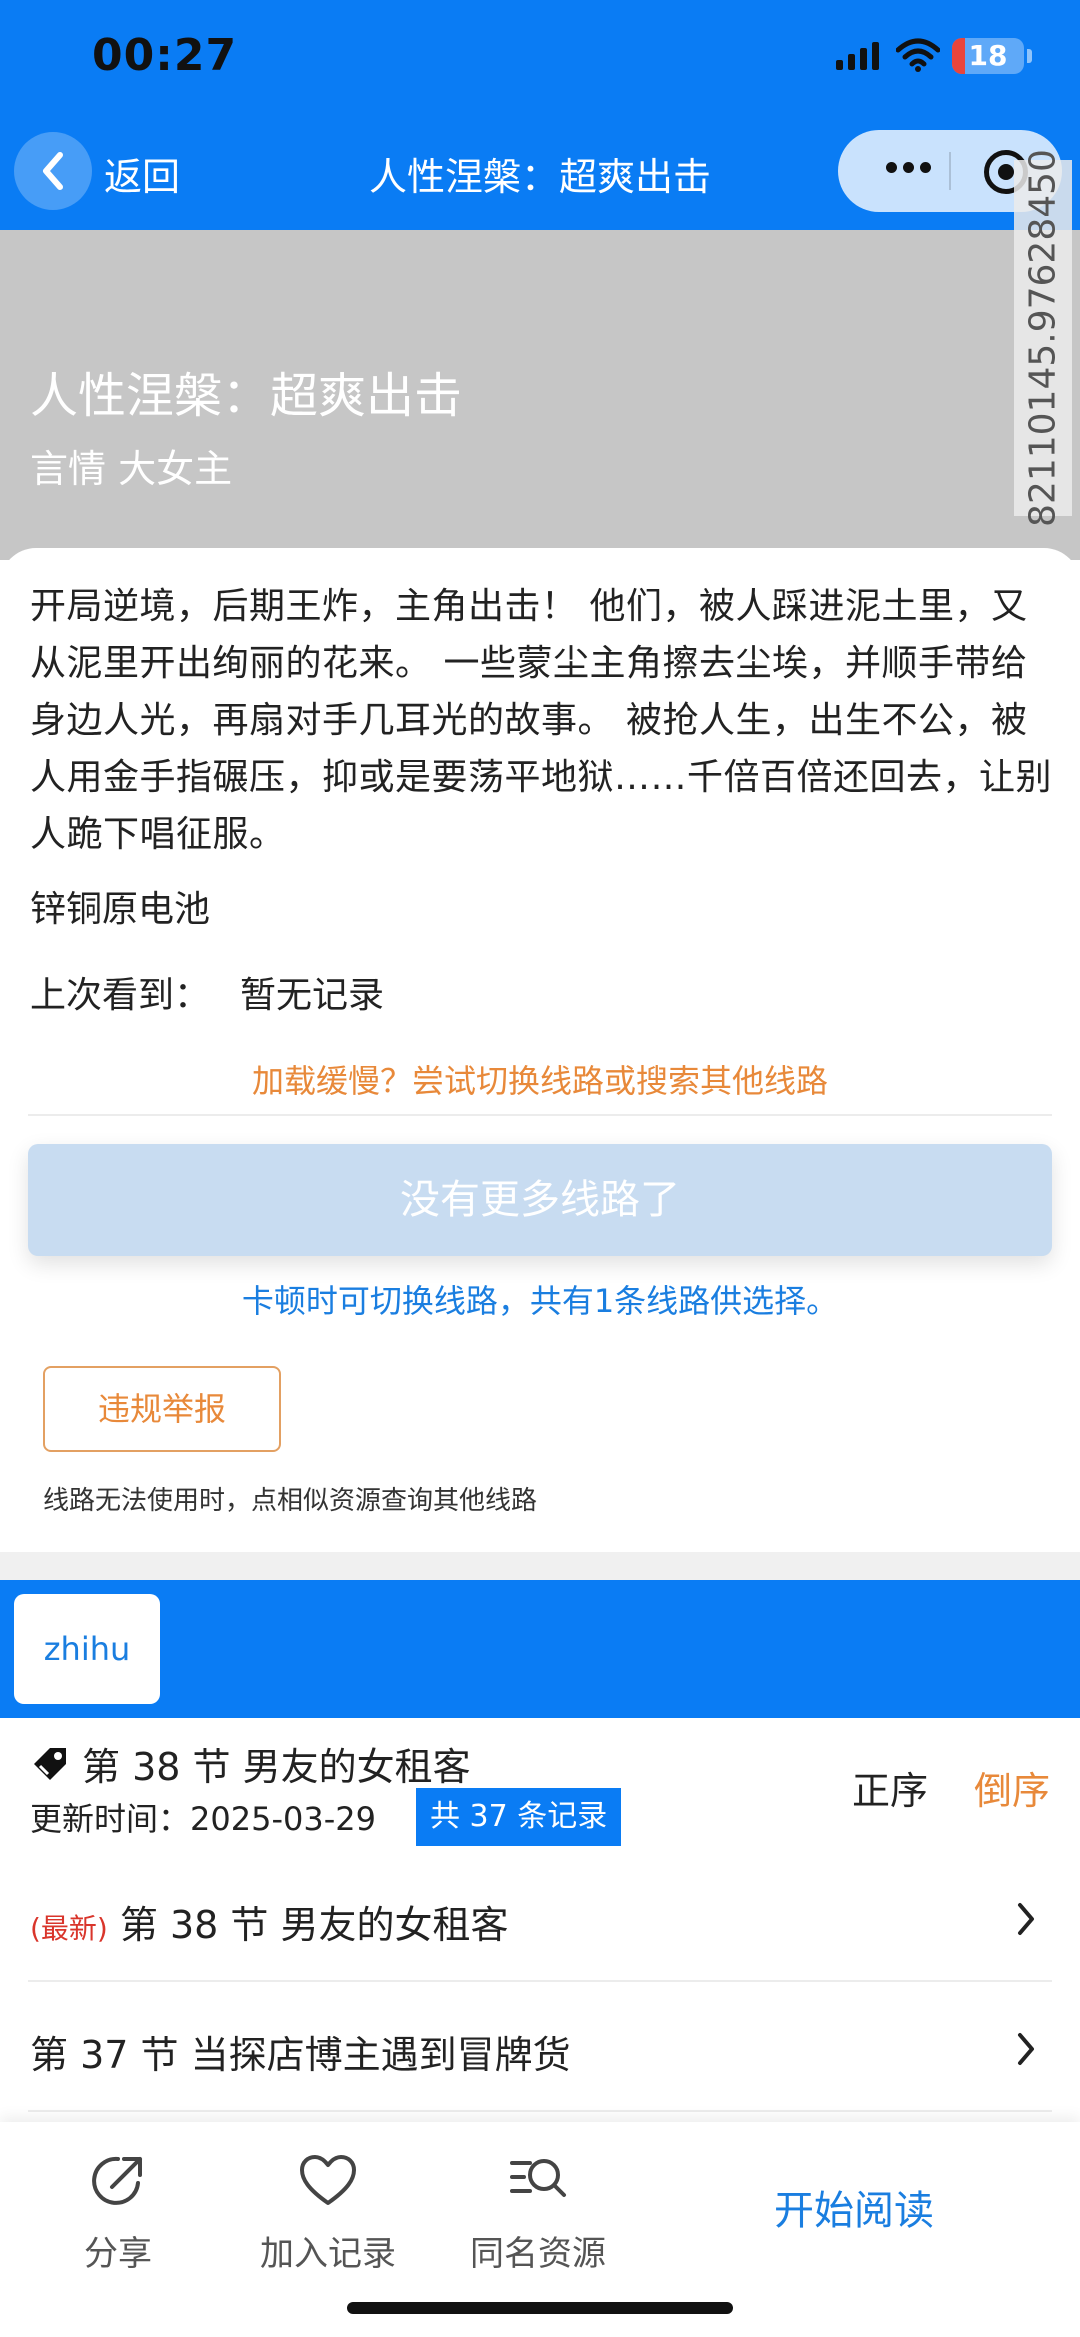 The image size is (1080, 2337). Describe the element at coordinates (162, 1409) in the screenshot. I see `report-button: 违规举报` at that location.